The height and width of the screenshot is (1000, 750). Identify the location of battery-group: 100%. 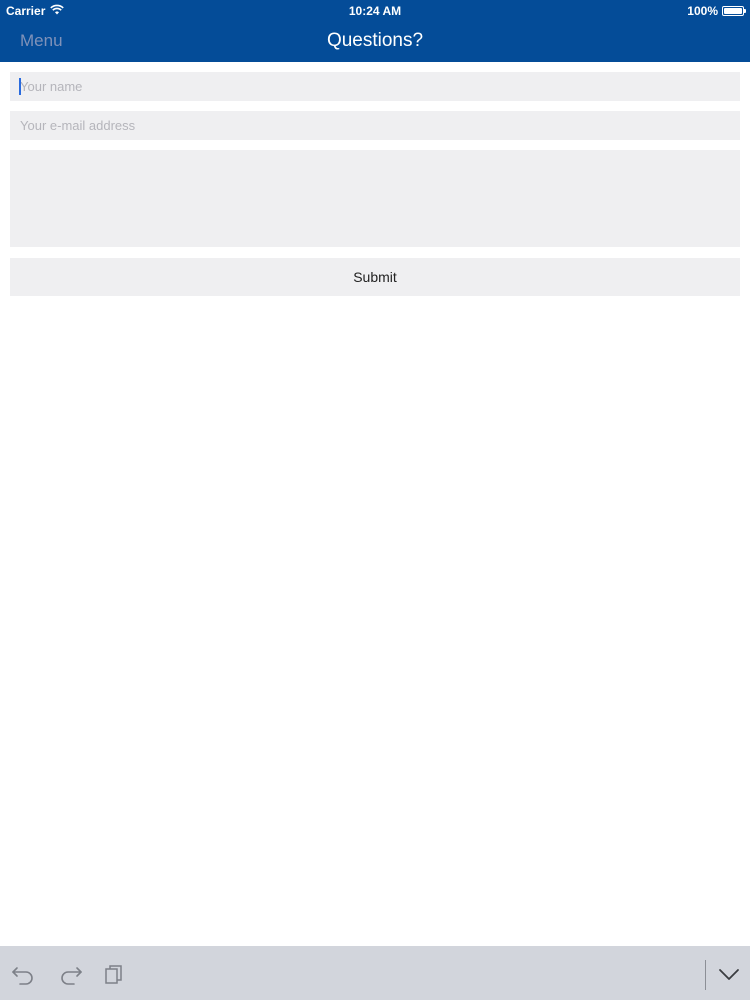
(716, 11).